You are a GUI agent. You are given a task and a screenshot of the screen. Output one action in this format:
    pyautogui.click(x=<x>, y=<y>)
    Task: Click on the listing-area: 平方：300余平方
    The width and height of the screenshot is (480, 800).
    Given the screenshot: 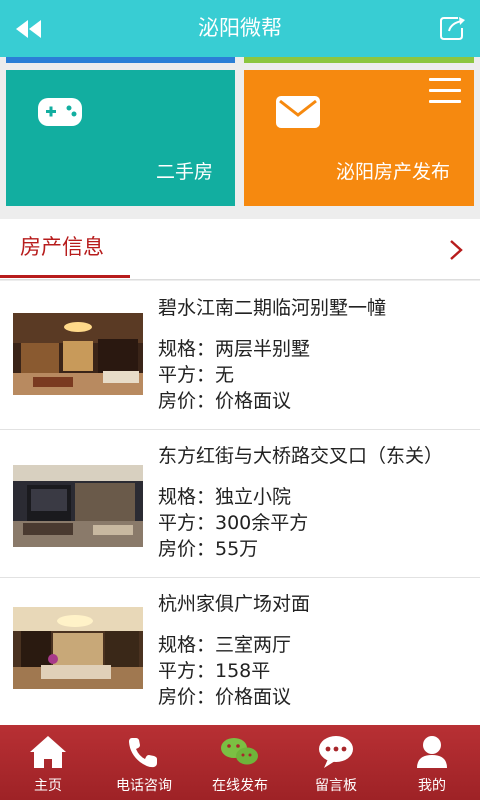 What is the action you would take?
    pyautogui.click(x=233, y=523)
    